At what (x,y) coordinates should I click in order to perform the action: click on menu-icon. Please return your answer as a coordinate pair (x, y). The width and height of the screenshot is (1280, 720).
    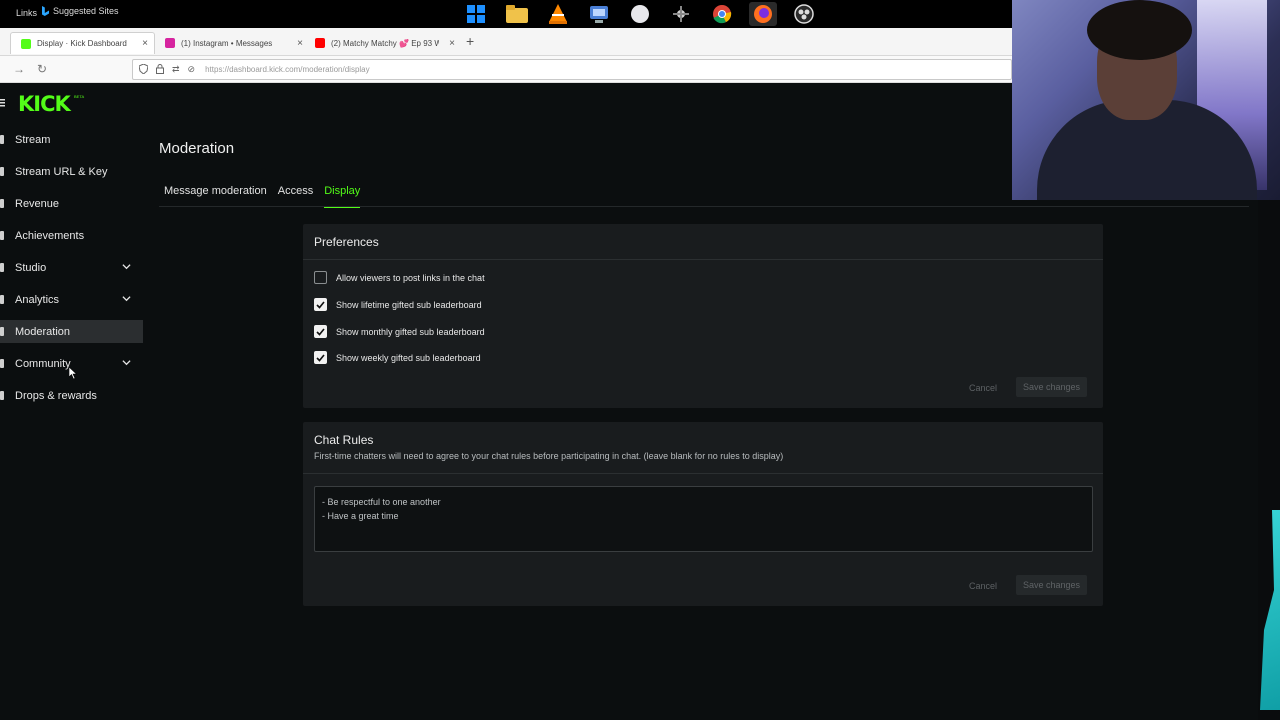
    Looking at the image, I should click on (2, 104).